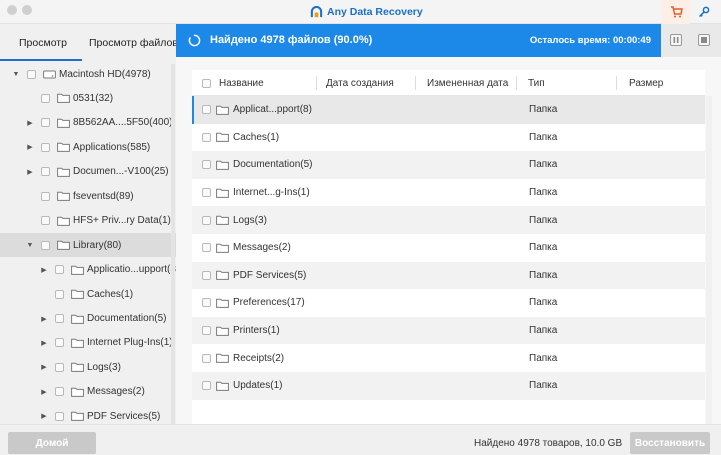 The image size is (721, 455). Describe the element at coordinates (448, 138) in the screenshot. I see `table-row: Caches(1) Папка` at that location.